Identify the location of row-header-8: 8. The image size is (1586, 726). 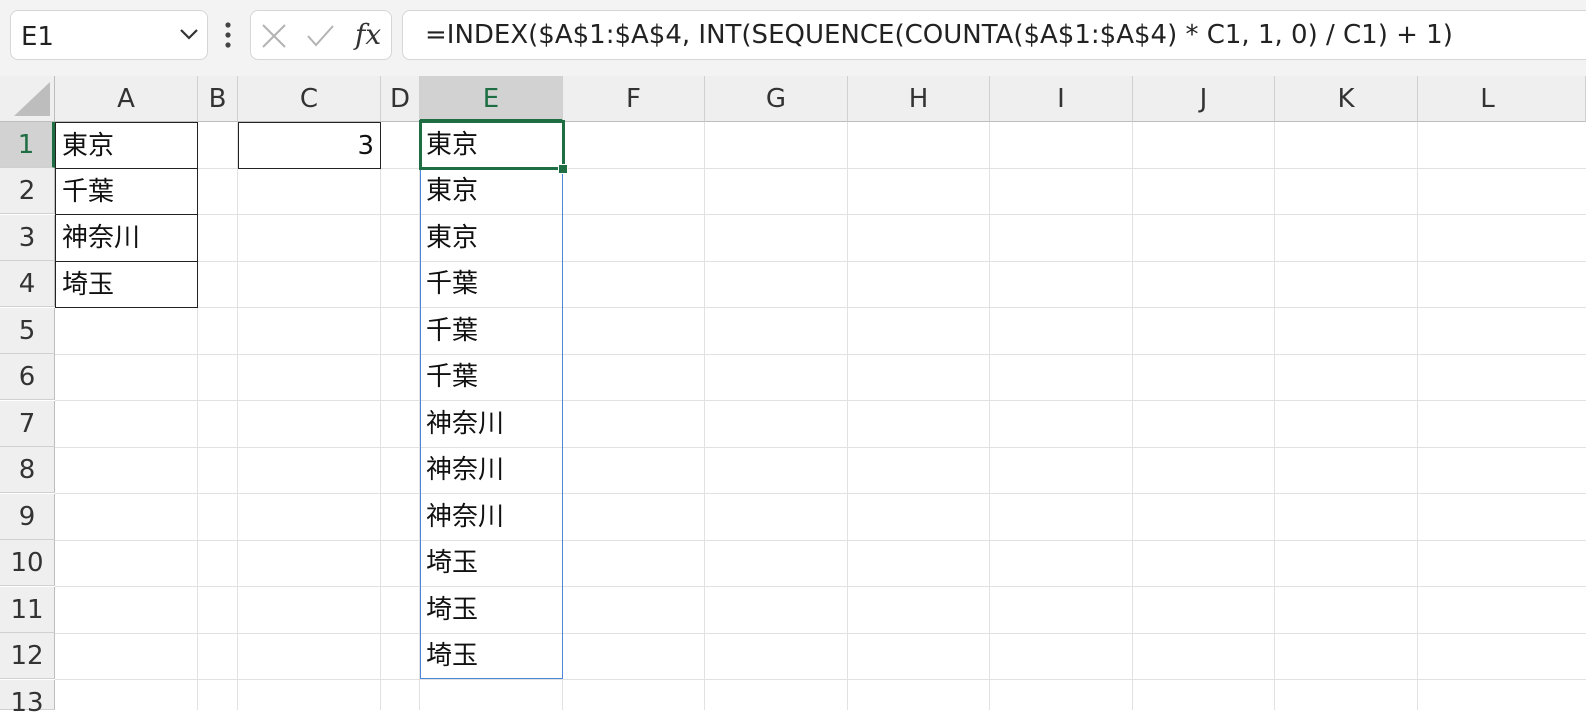
(27, 470).